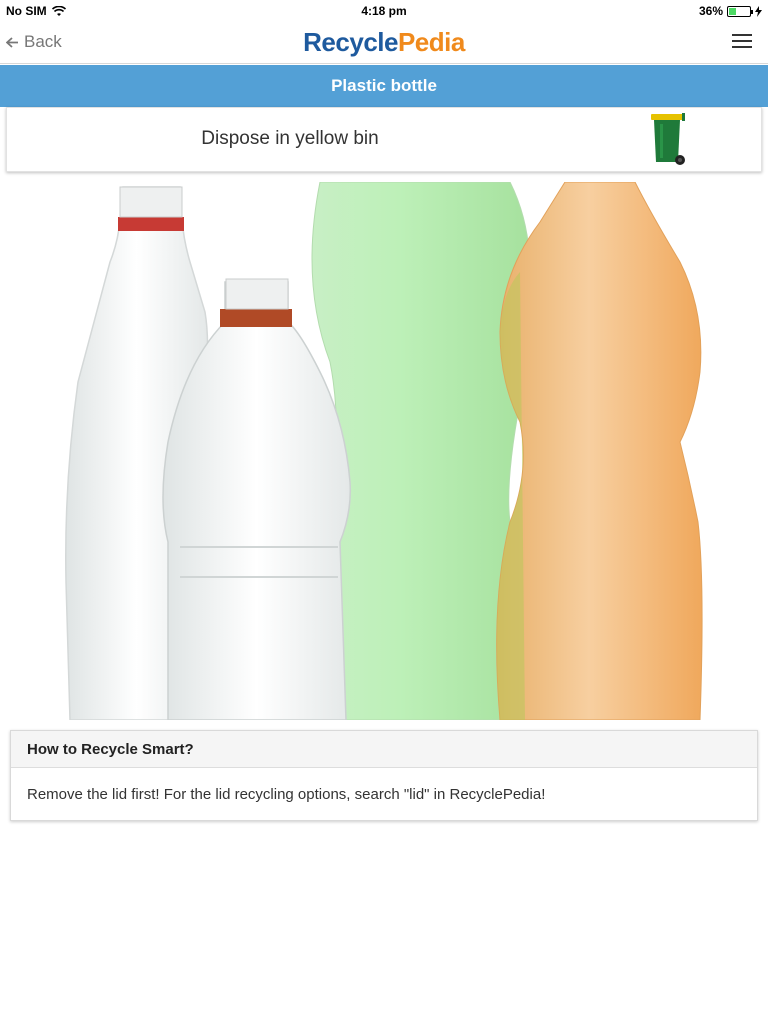 Image resolution: width=768 pixels, height=1024 pixels. I want to click on battery-percent: 36%, so click(710, 11).